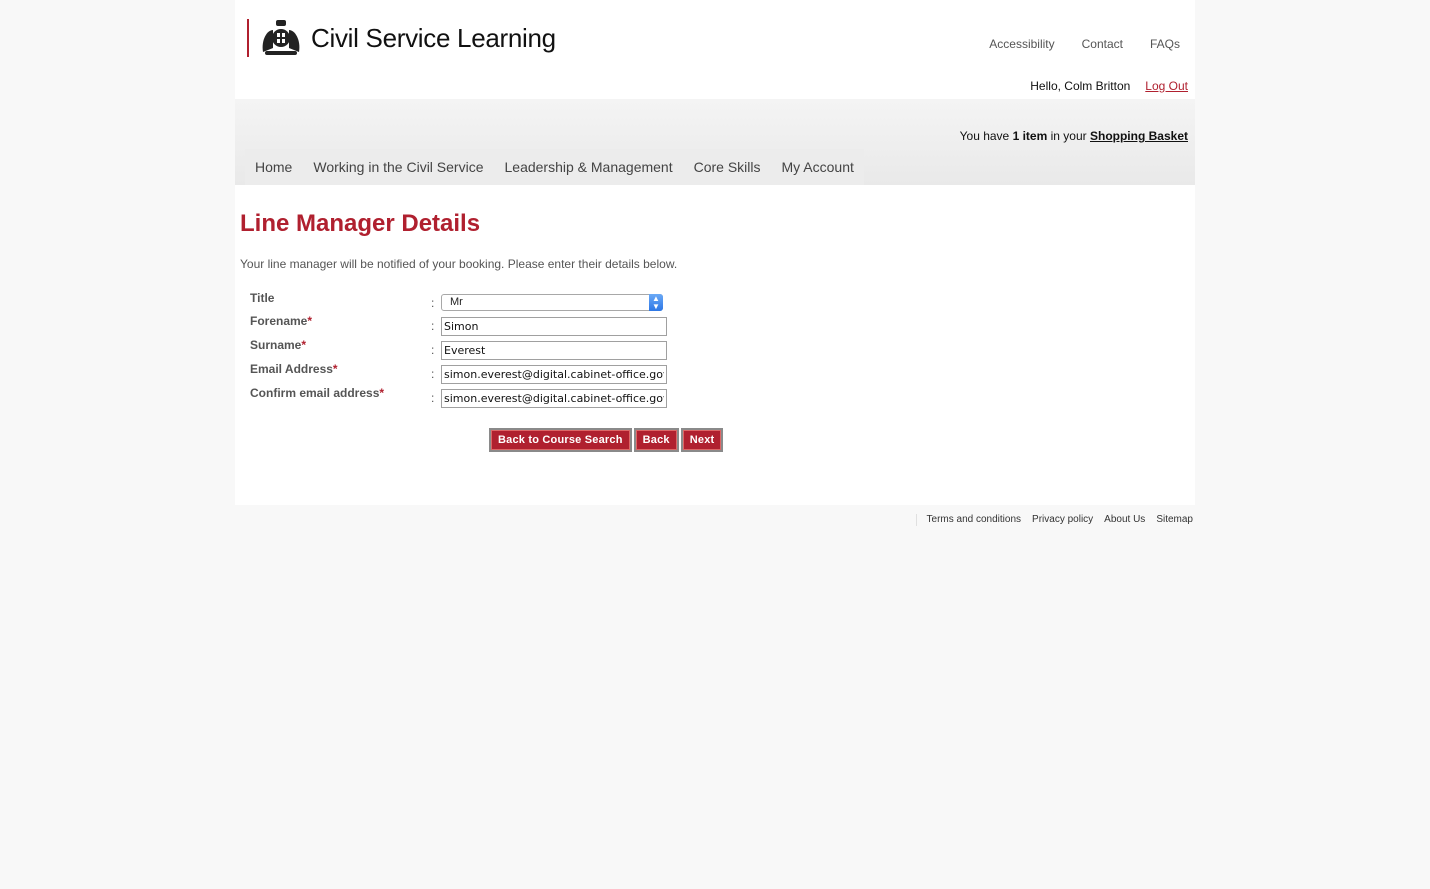 The image size is (1430, 889). Describe the element at coordinates (1030, 136) in the screenshot. I see `basket-count: 1 item` at that location.